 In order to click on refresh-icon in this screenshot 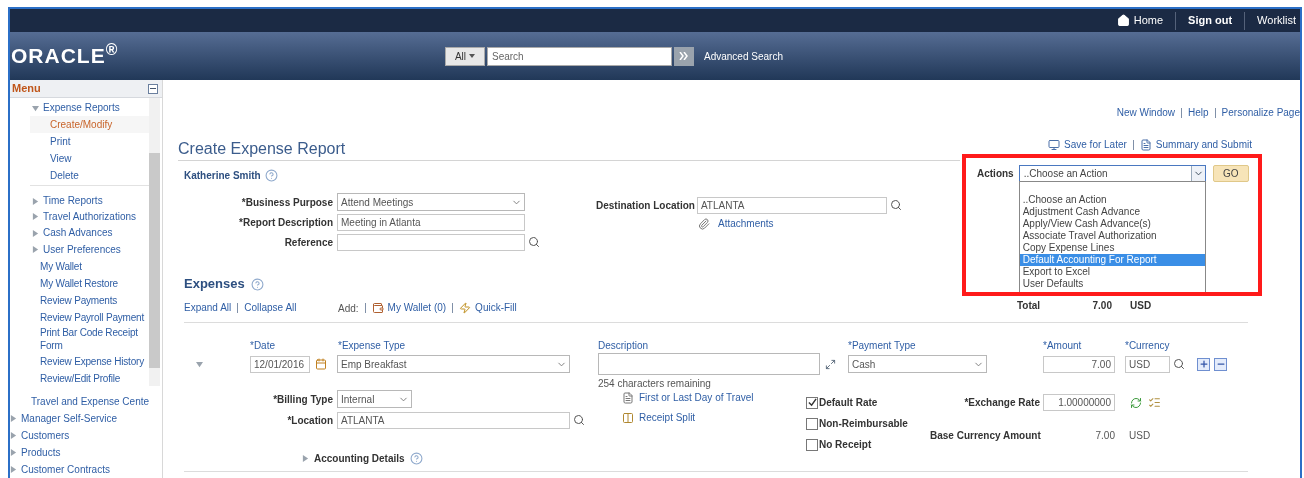, I will do `click(1136, 402)`.